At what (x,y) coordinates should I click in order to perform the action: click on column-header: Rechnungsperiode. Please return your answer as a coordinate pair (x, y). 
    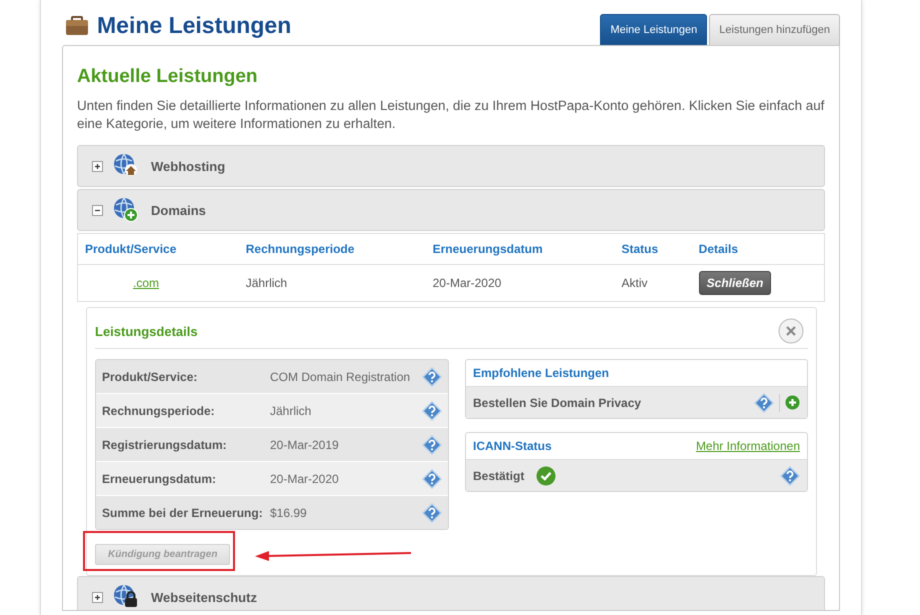
    Looking at the image, I should click on (332, 249).